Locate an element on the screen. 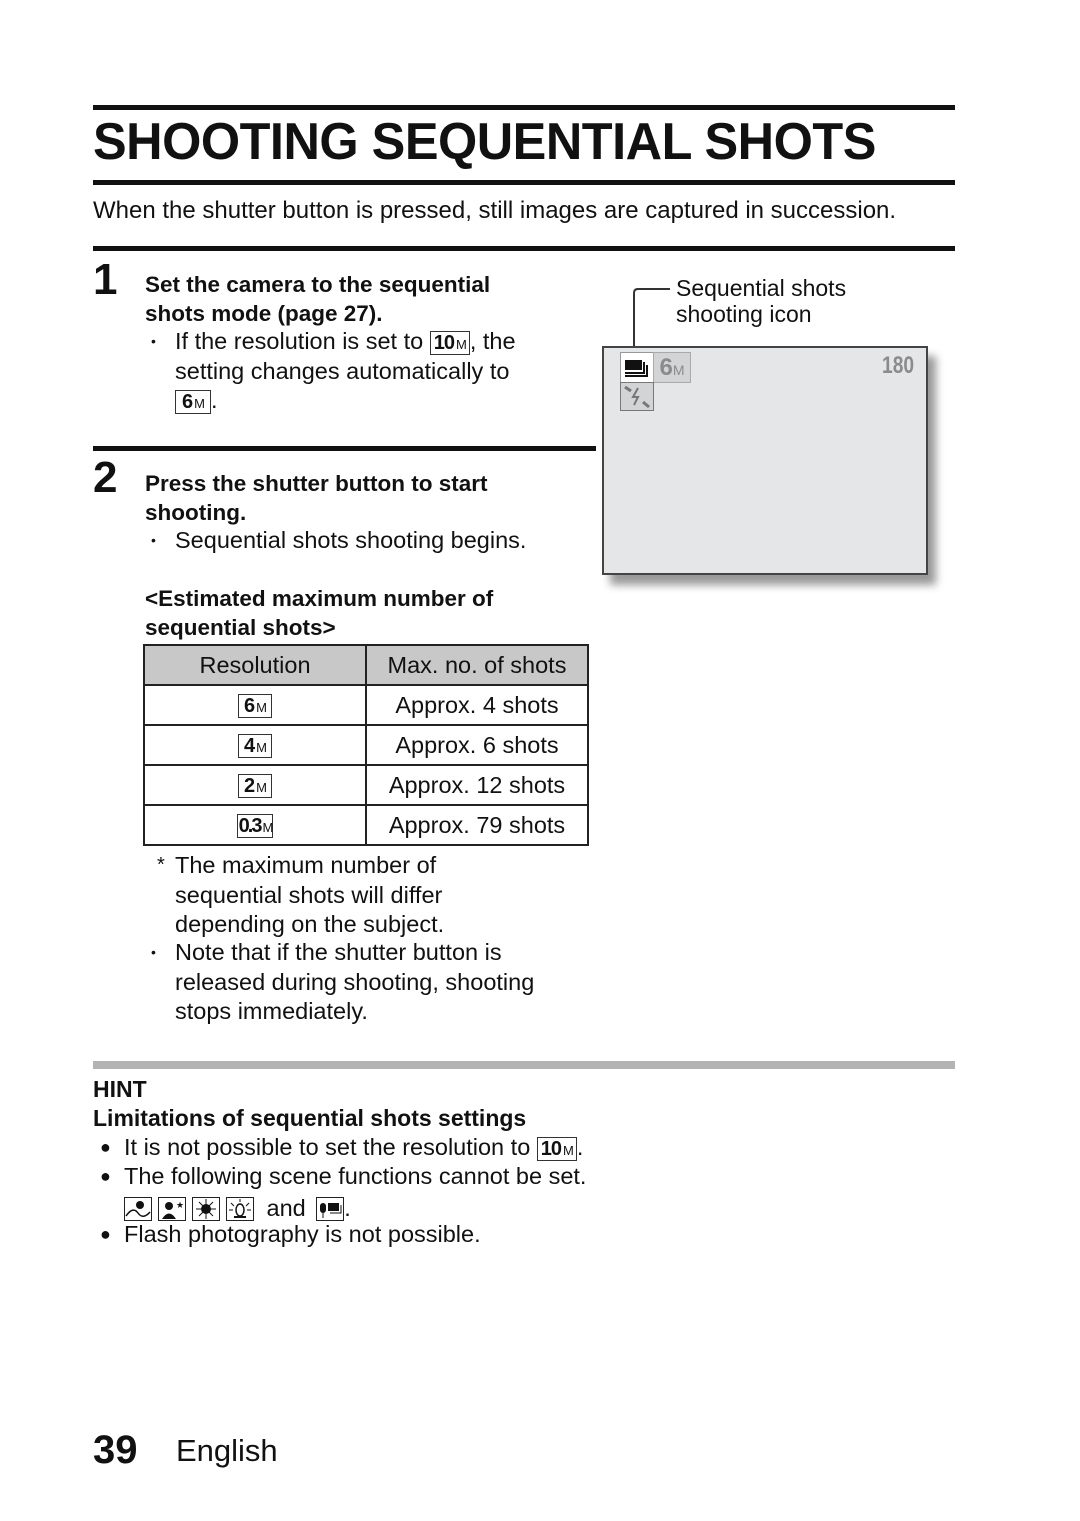  flash-off-icon is located at coordinates (637, 396).